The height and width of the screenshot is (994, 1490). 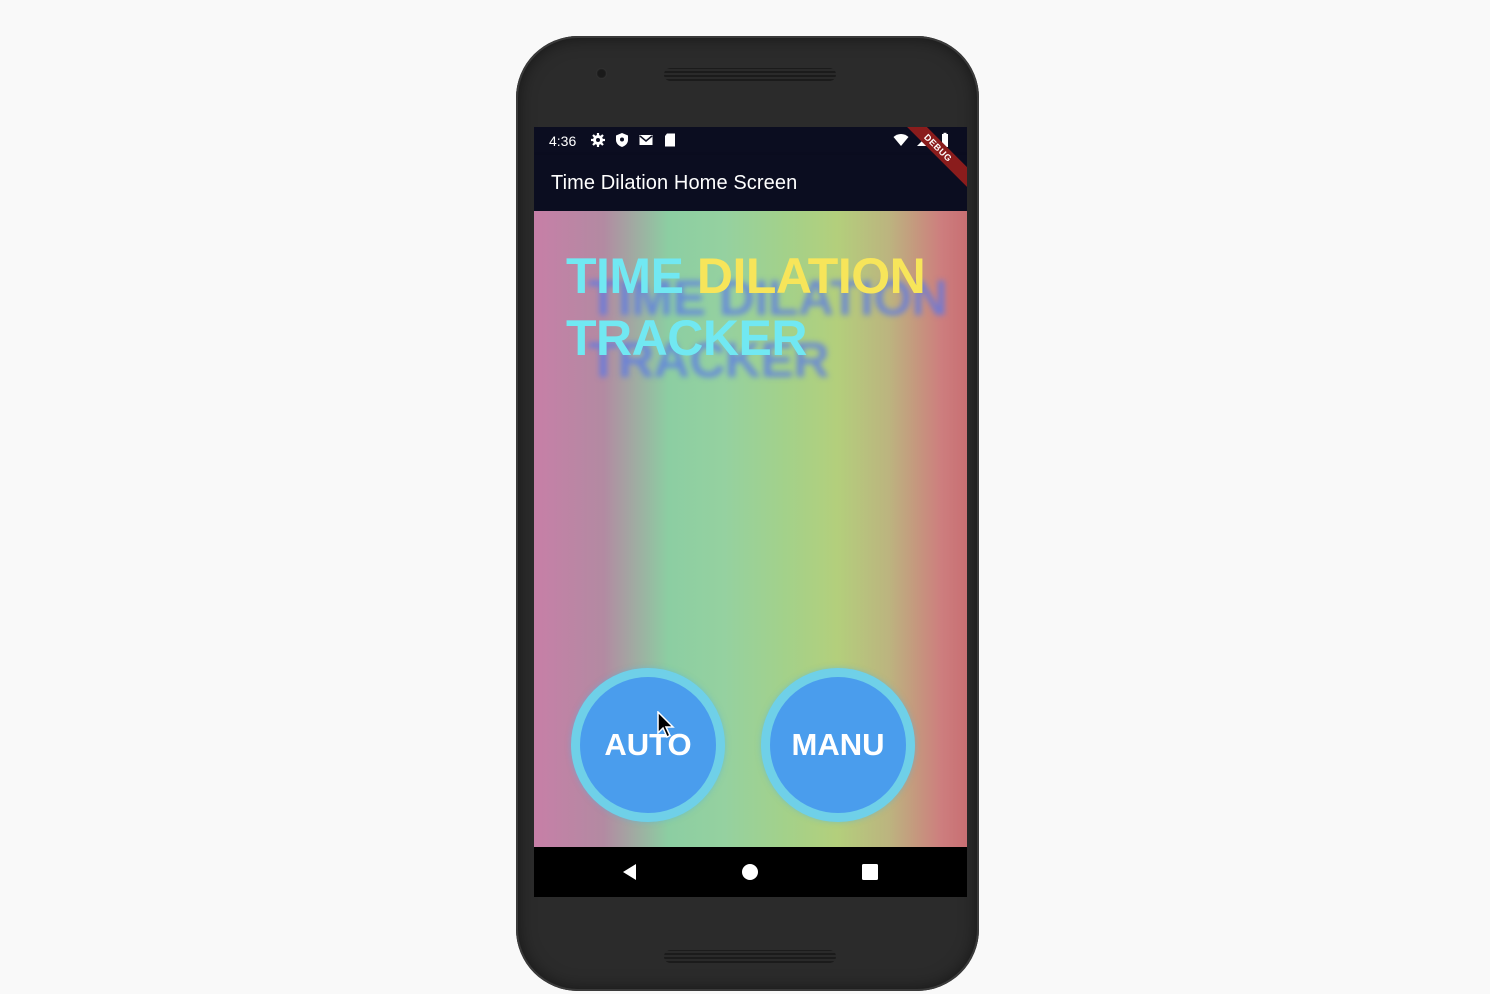 I want to click on back-icon, so click(x=630, y=872).